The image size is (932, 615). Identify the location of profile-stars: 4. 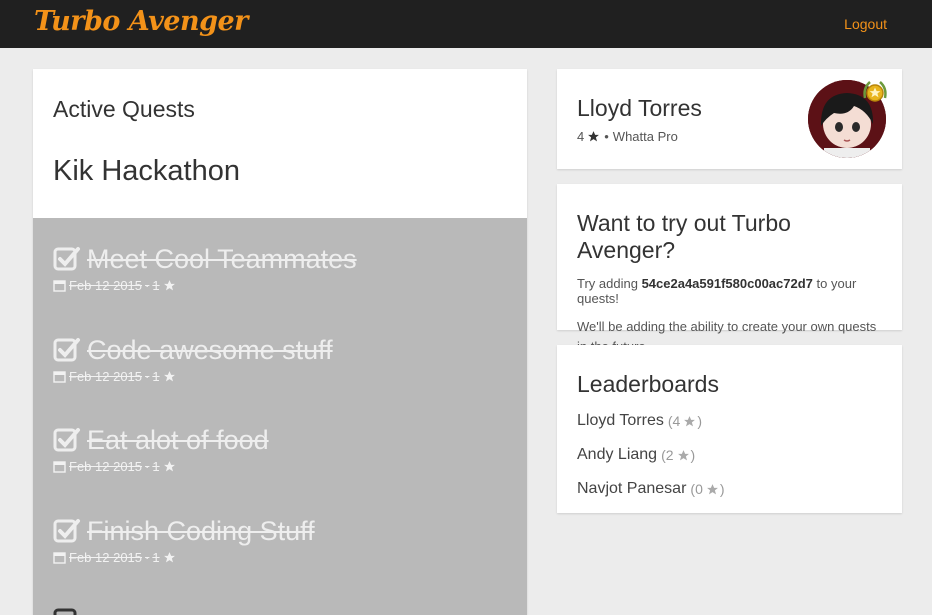
(581, 136).